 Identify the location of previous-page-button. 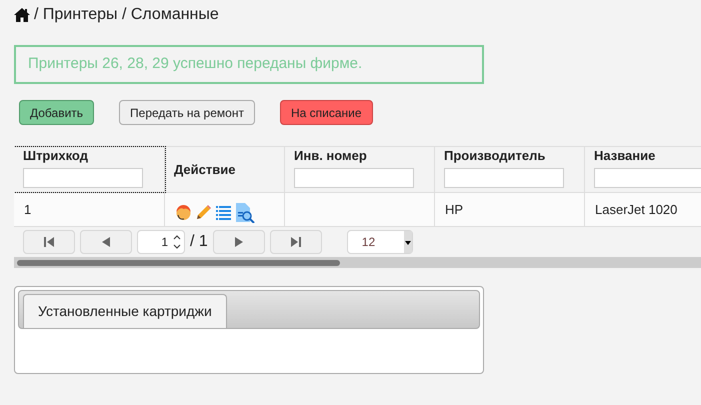
(106, 242).